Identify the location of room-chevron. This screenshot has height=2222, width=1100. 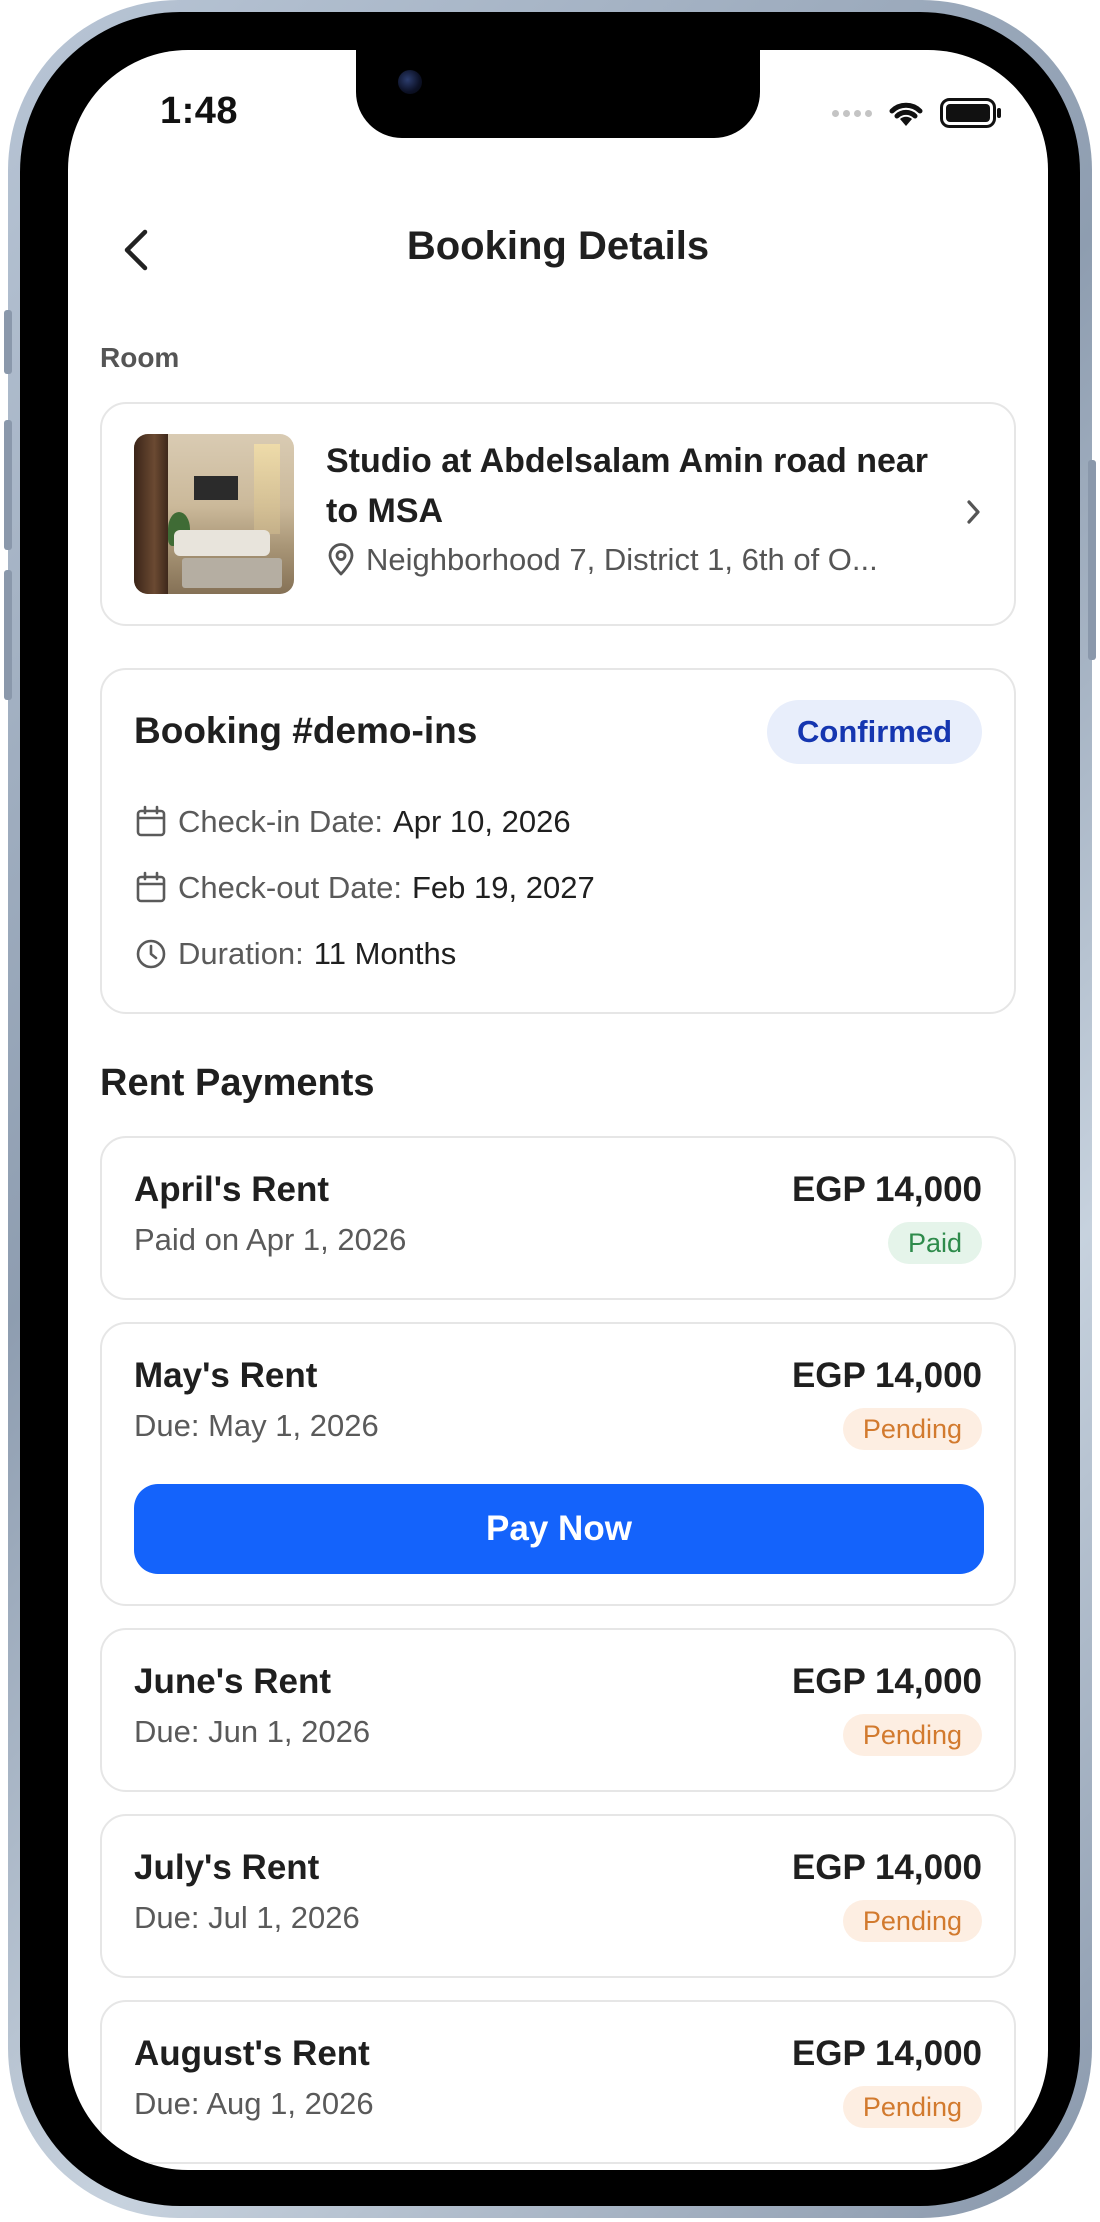
(974, 514).